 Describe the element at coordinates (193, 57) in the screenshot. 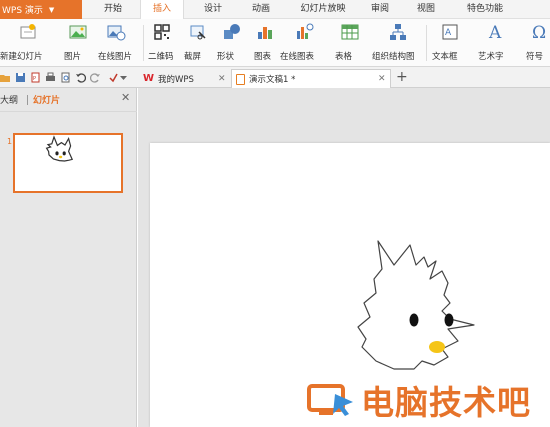

I see `screenshot-label: 截屏` at that location.